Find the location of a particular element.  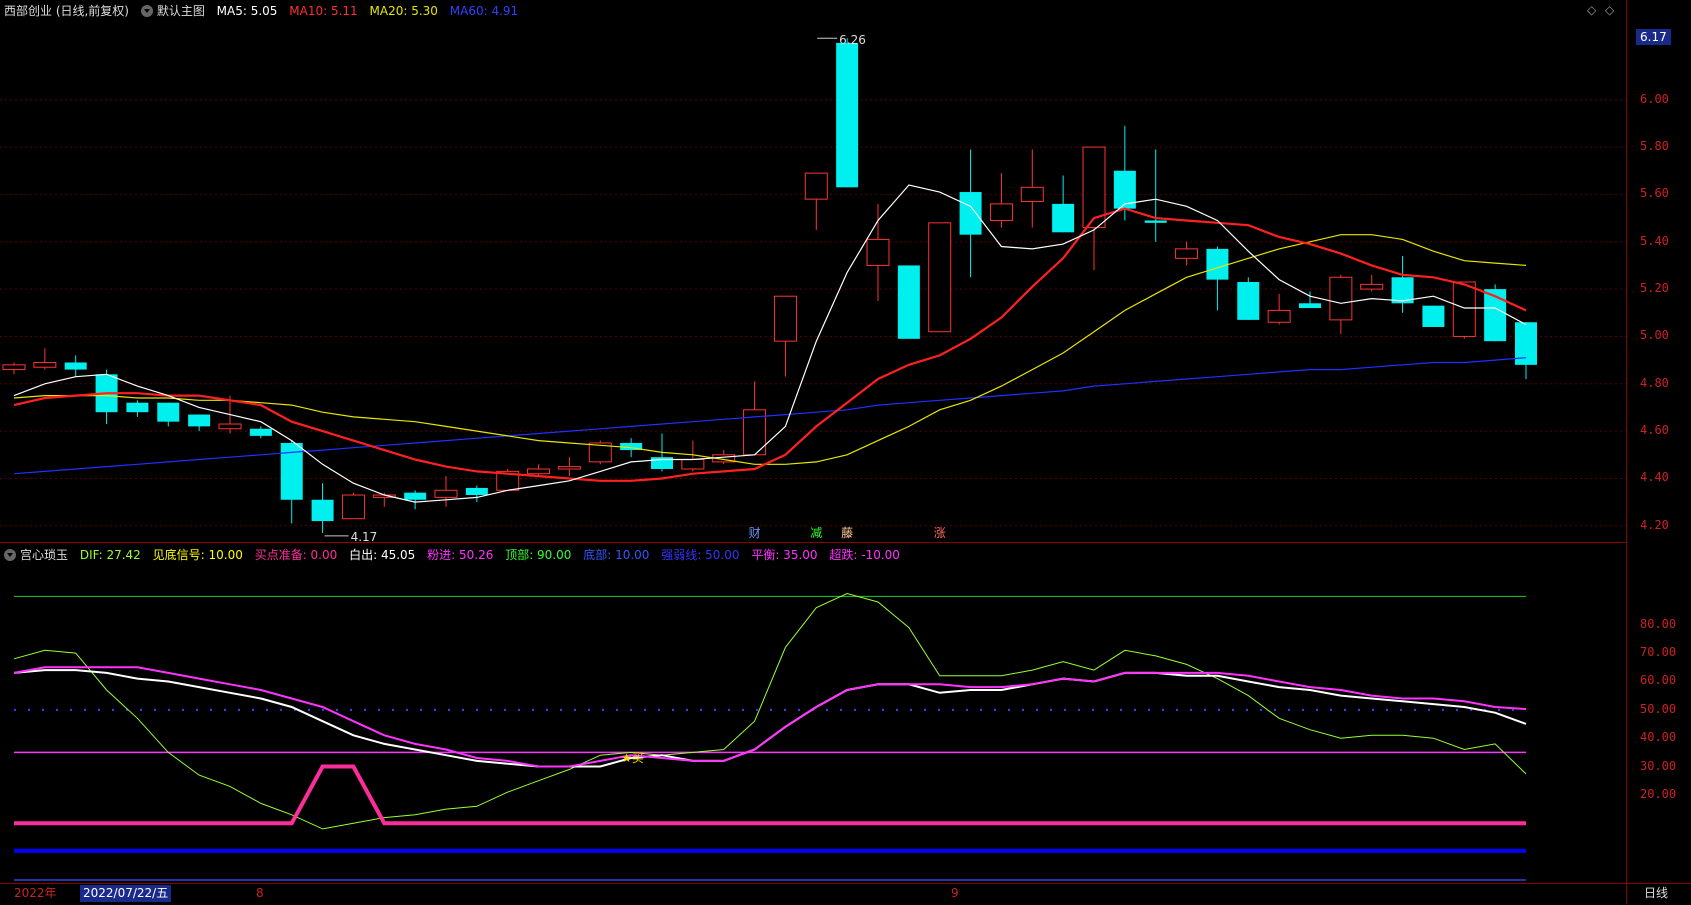

price-tick-label: 5.80 is located at coordinates (1654, 146).